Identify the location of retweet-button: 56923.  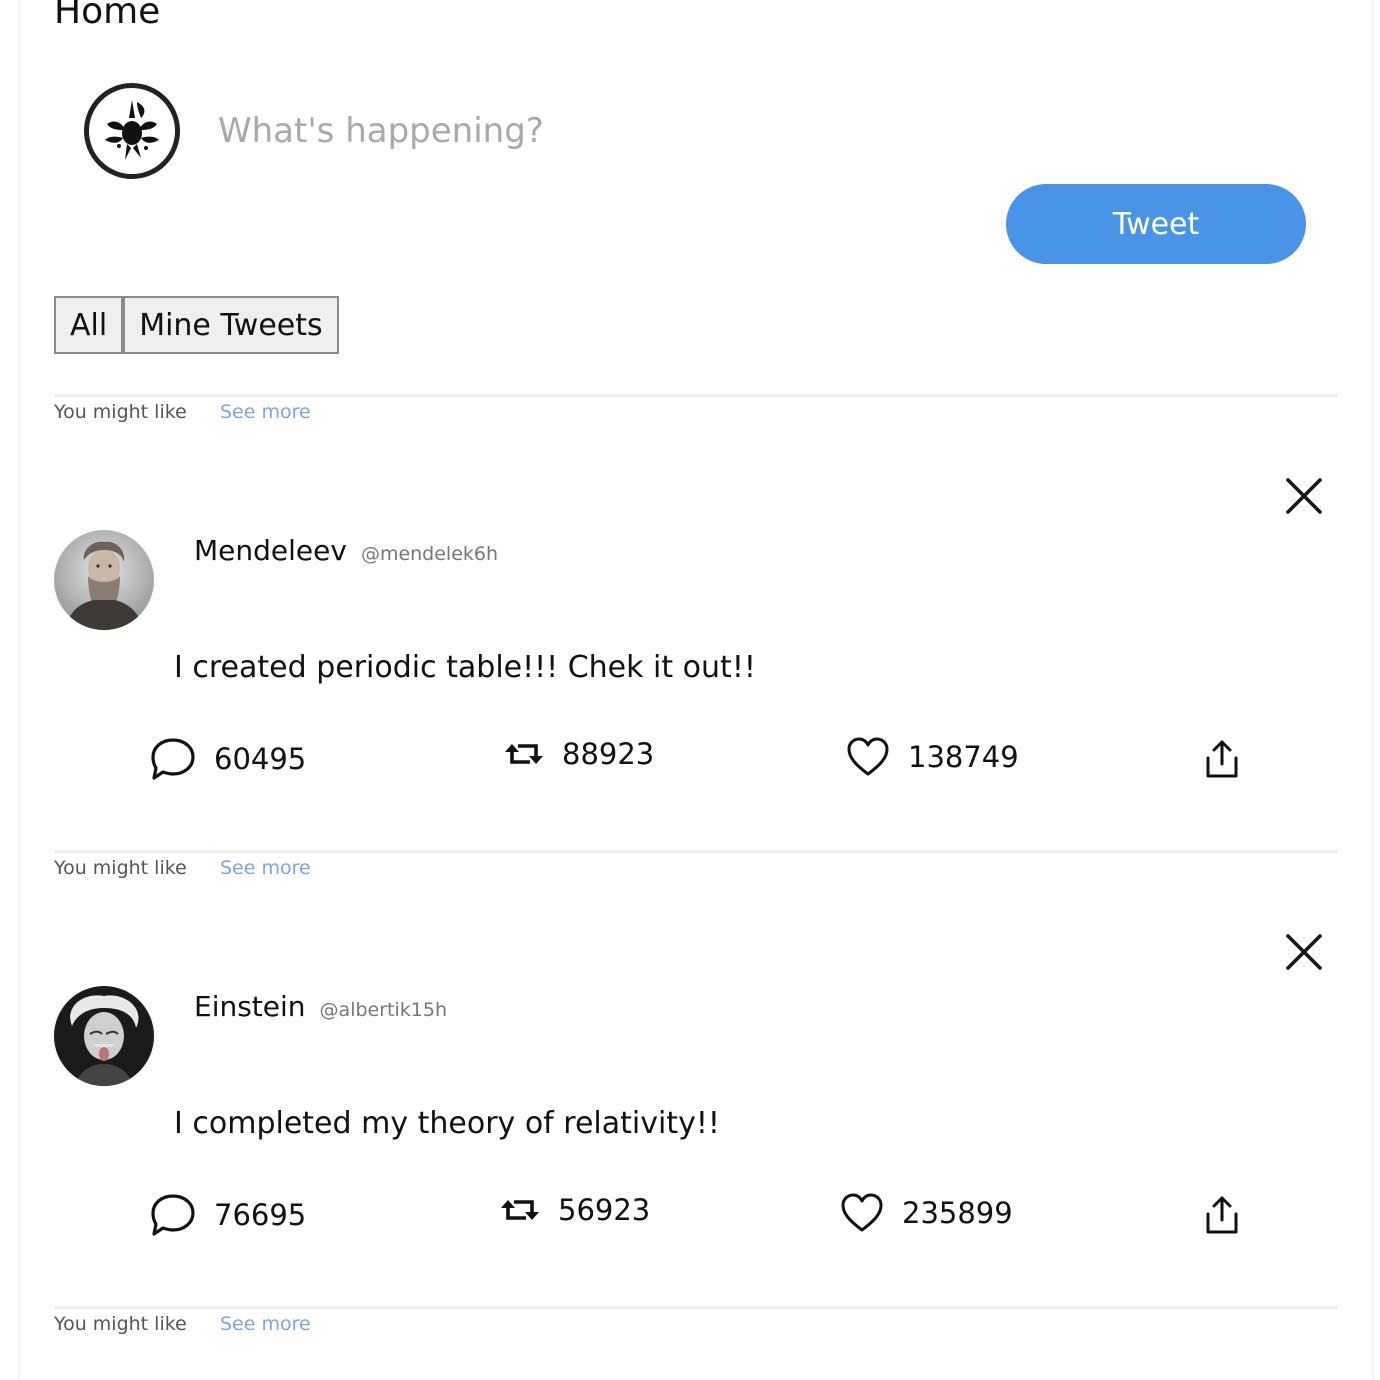
(575, 1210).